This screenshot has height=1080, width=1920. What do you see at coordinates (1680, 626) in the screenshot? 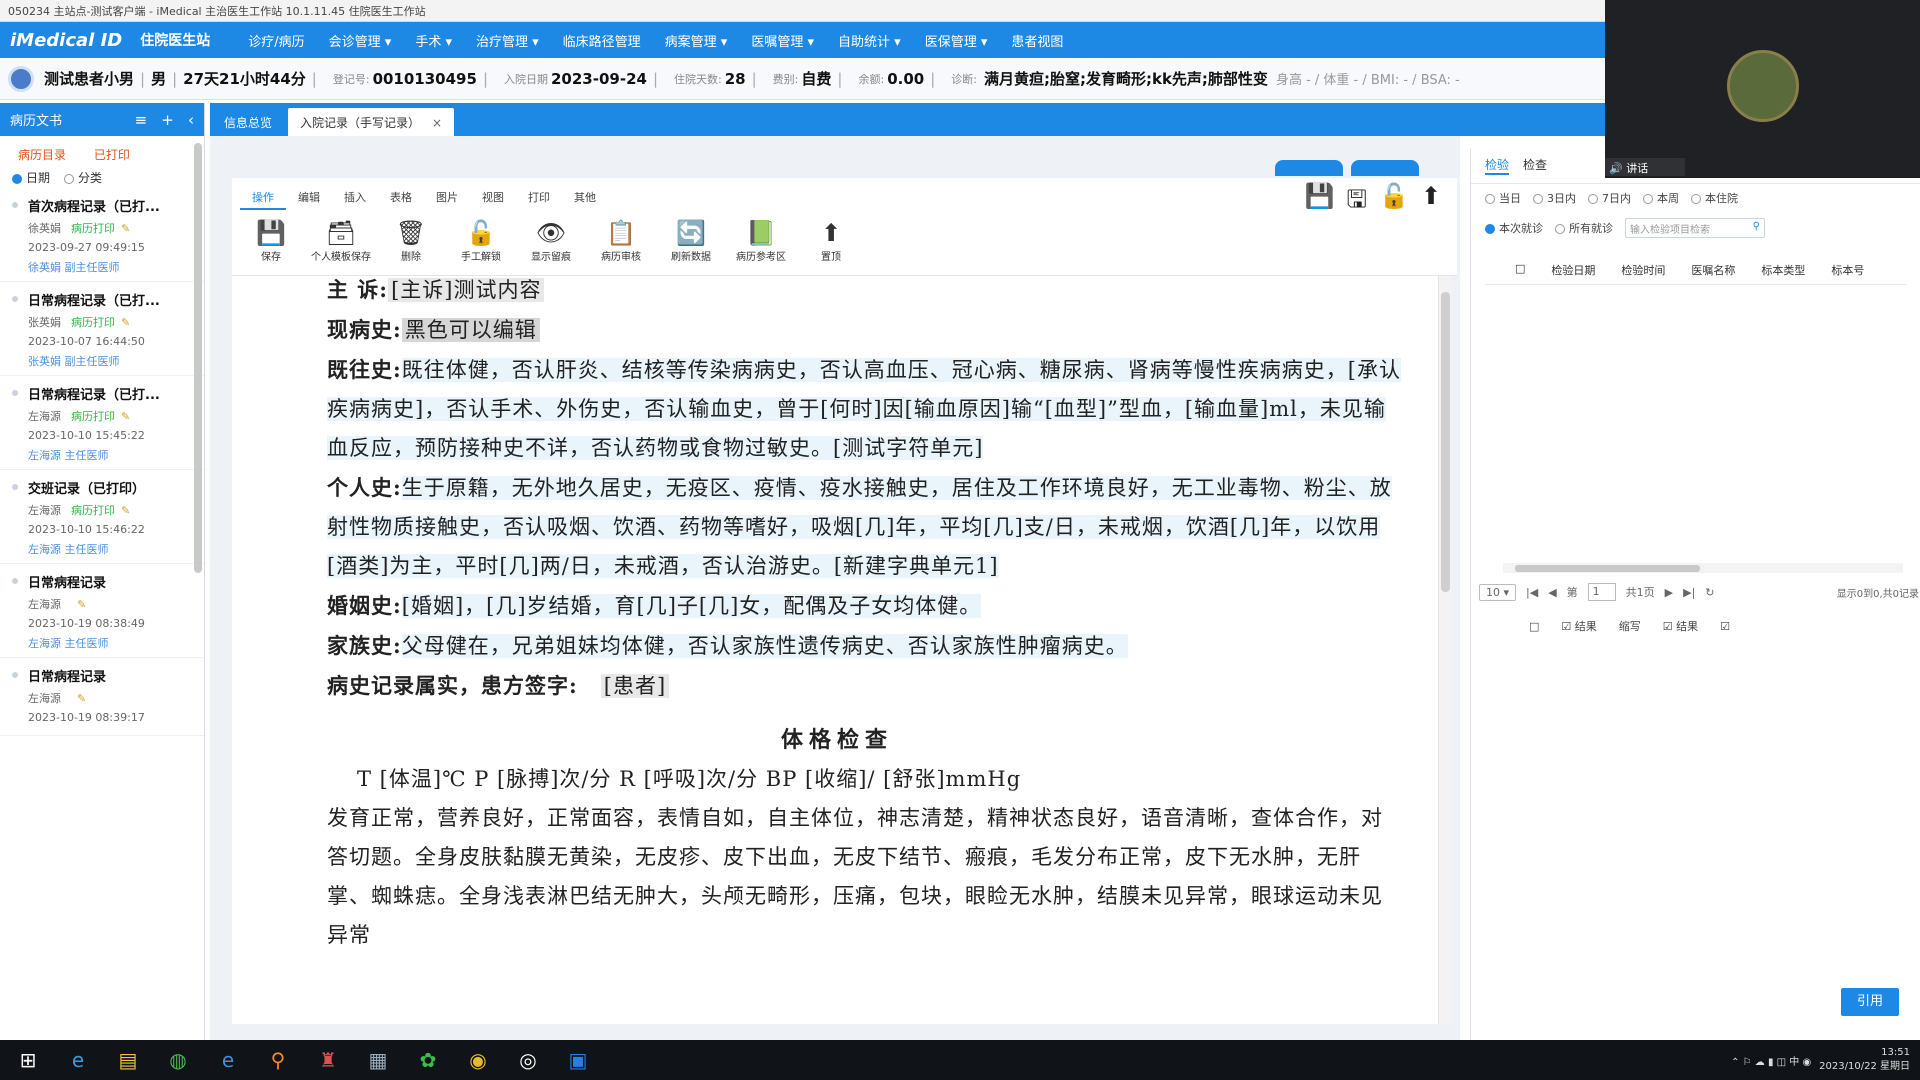
I see `option-result-checkbox-2: ☑ 结果` at bounding box center [1680, 626].